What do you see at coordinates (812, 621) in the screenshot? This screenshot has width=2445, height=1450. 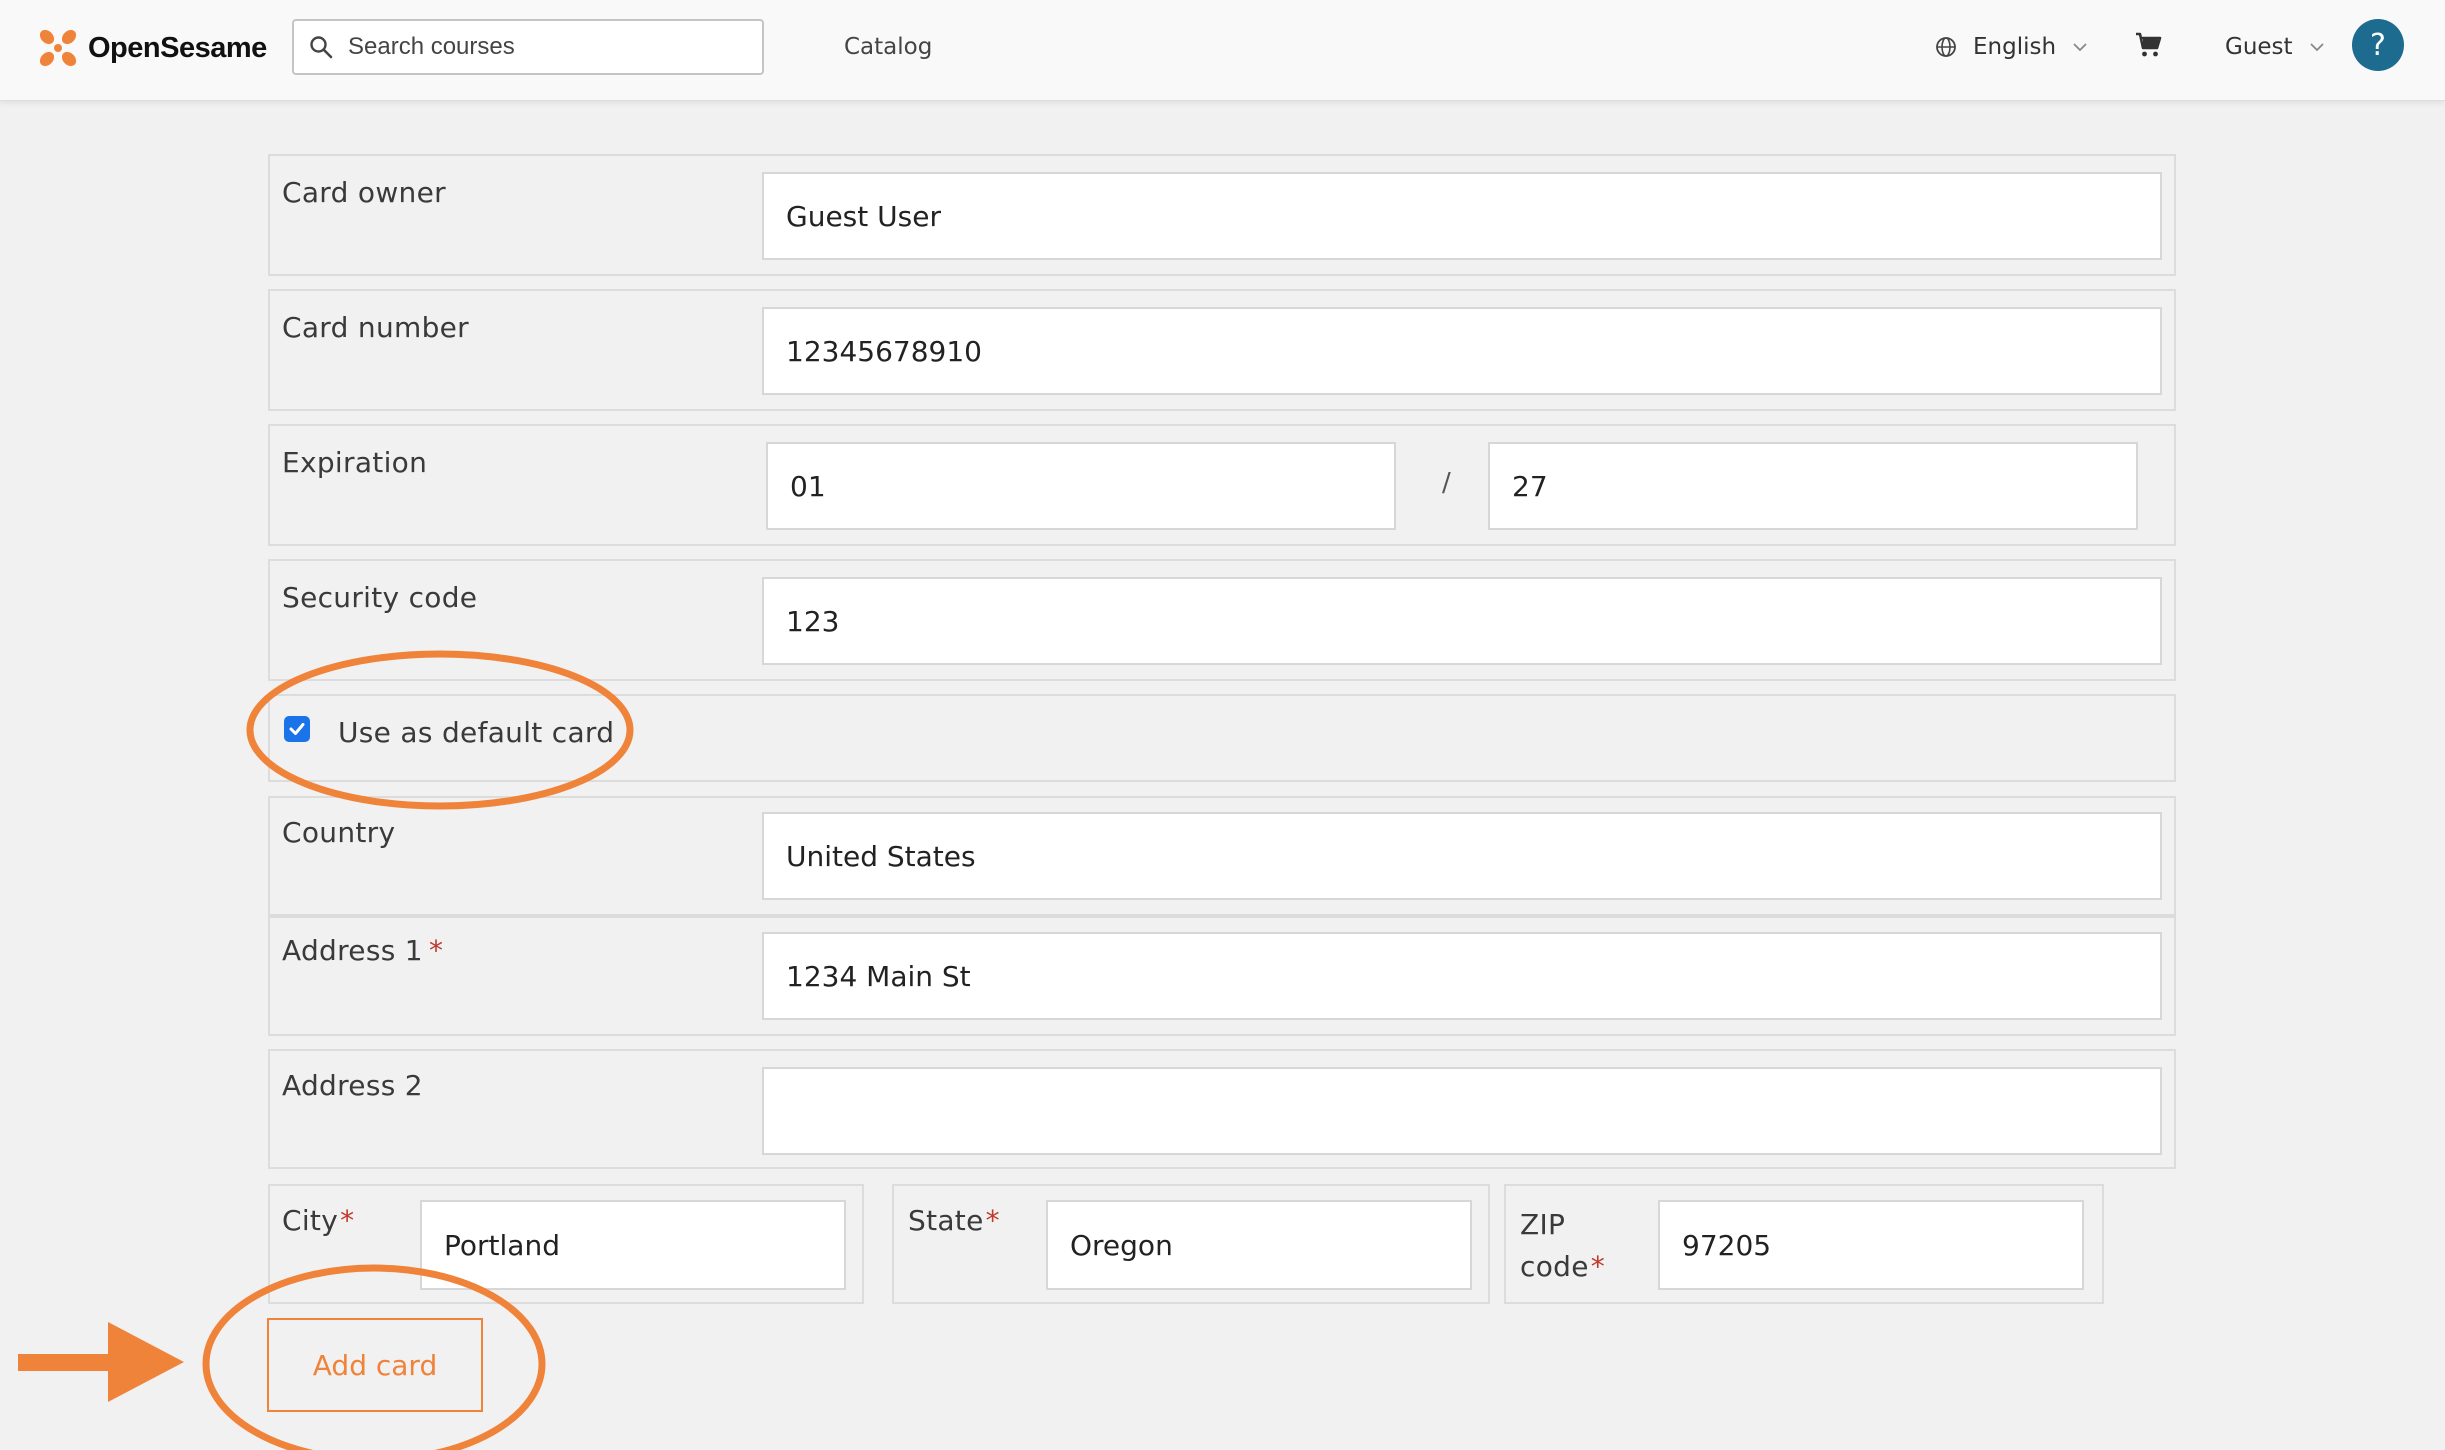 I see `security-code-value: 123` at bounding box center [812, 621].